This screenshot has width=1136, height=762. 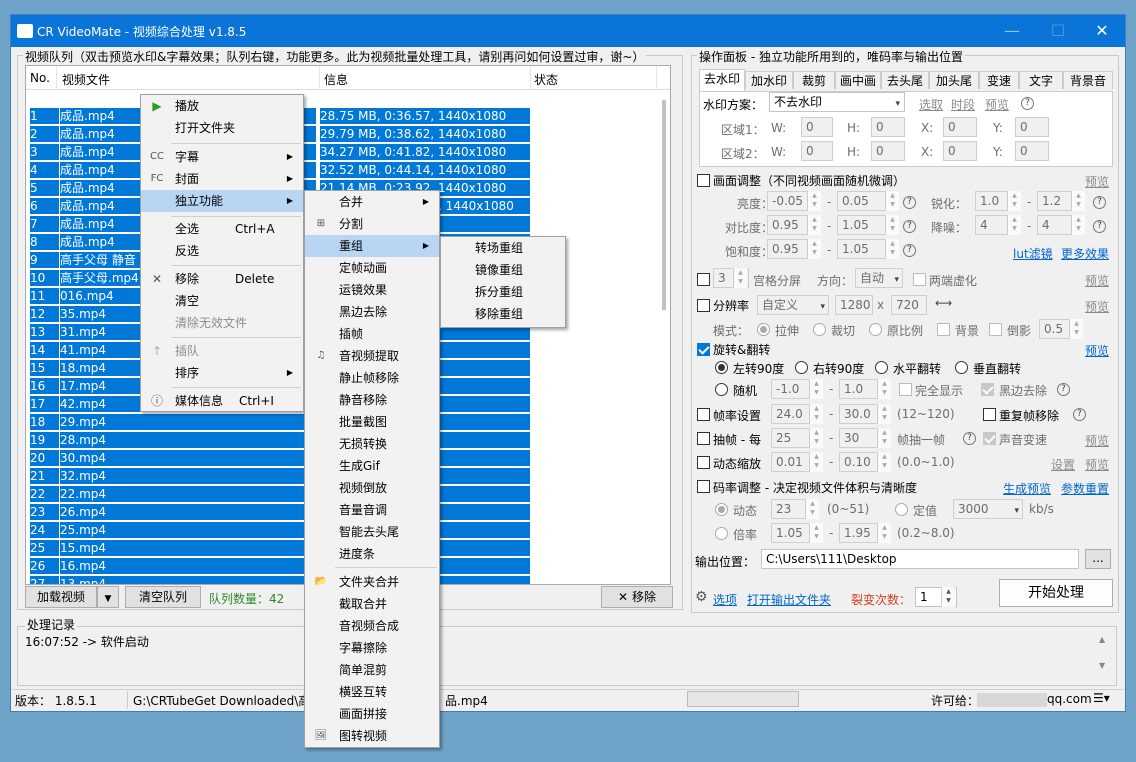 I want to click on wm-preview-link: 预览, so click(x=997, y=104).